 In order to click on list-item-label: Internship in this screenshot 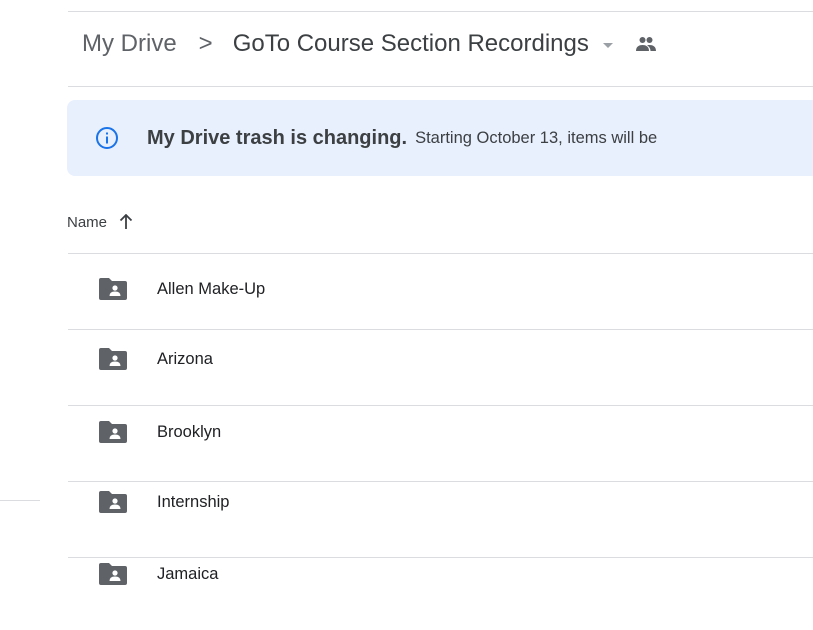, I will do `click(193, 501)`.